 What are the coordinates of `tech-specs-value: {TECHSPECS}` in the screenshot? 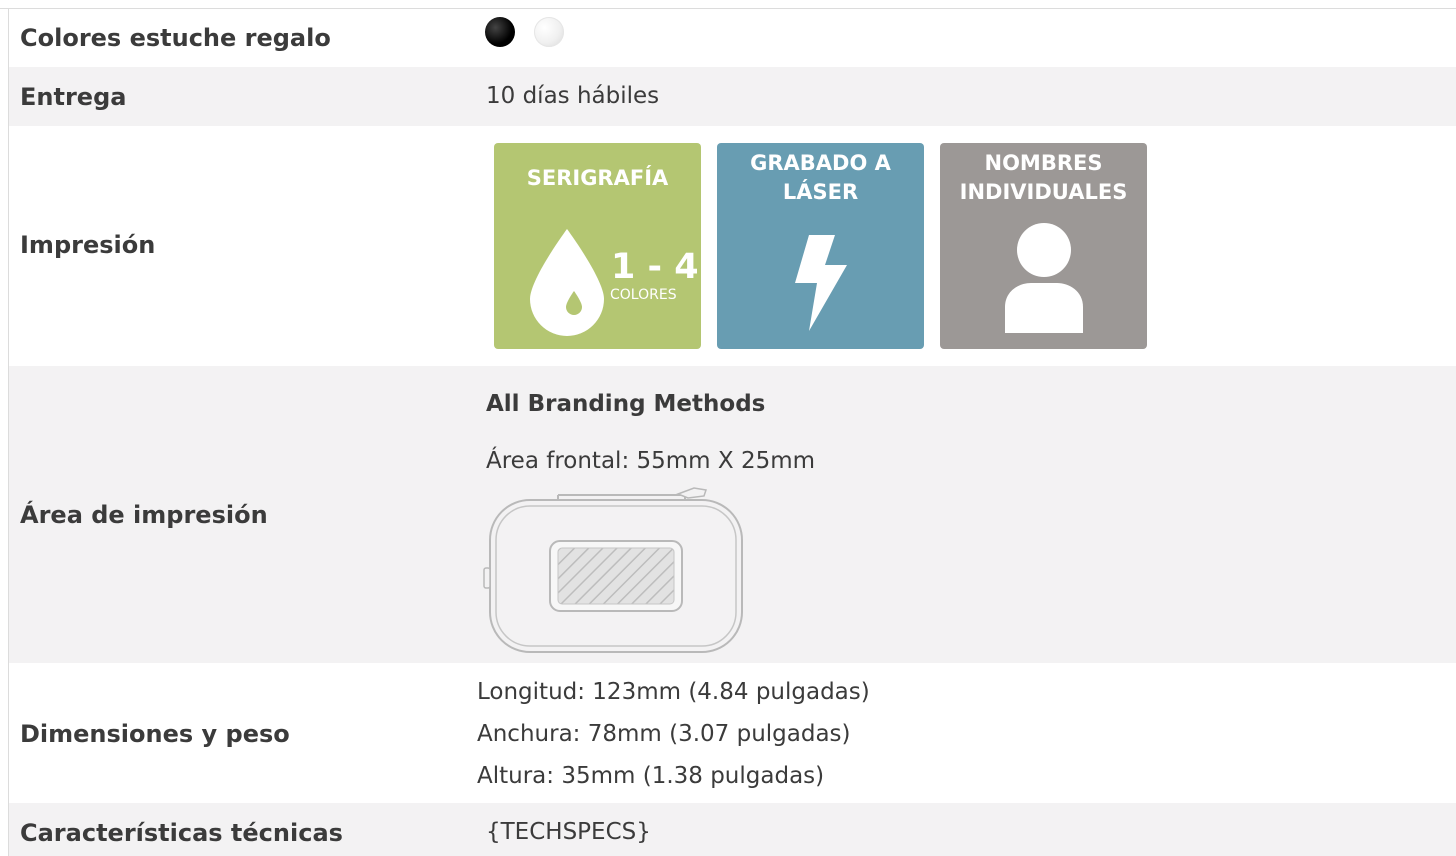 It's located at (568, 832).